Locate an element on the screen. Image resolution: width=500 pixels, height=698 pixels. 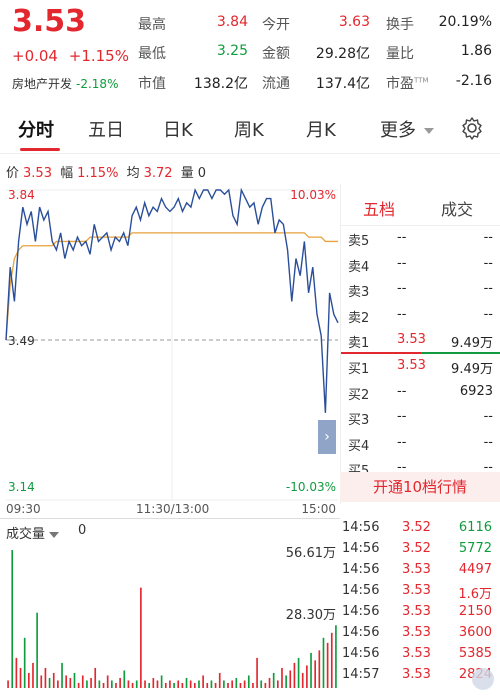
stat-label: 市值 is located at coordinates (152, 84).